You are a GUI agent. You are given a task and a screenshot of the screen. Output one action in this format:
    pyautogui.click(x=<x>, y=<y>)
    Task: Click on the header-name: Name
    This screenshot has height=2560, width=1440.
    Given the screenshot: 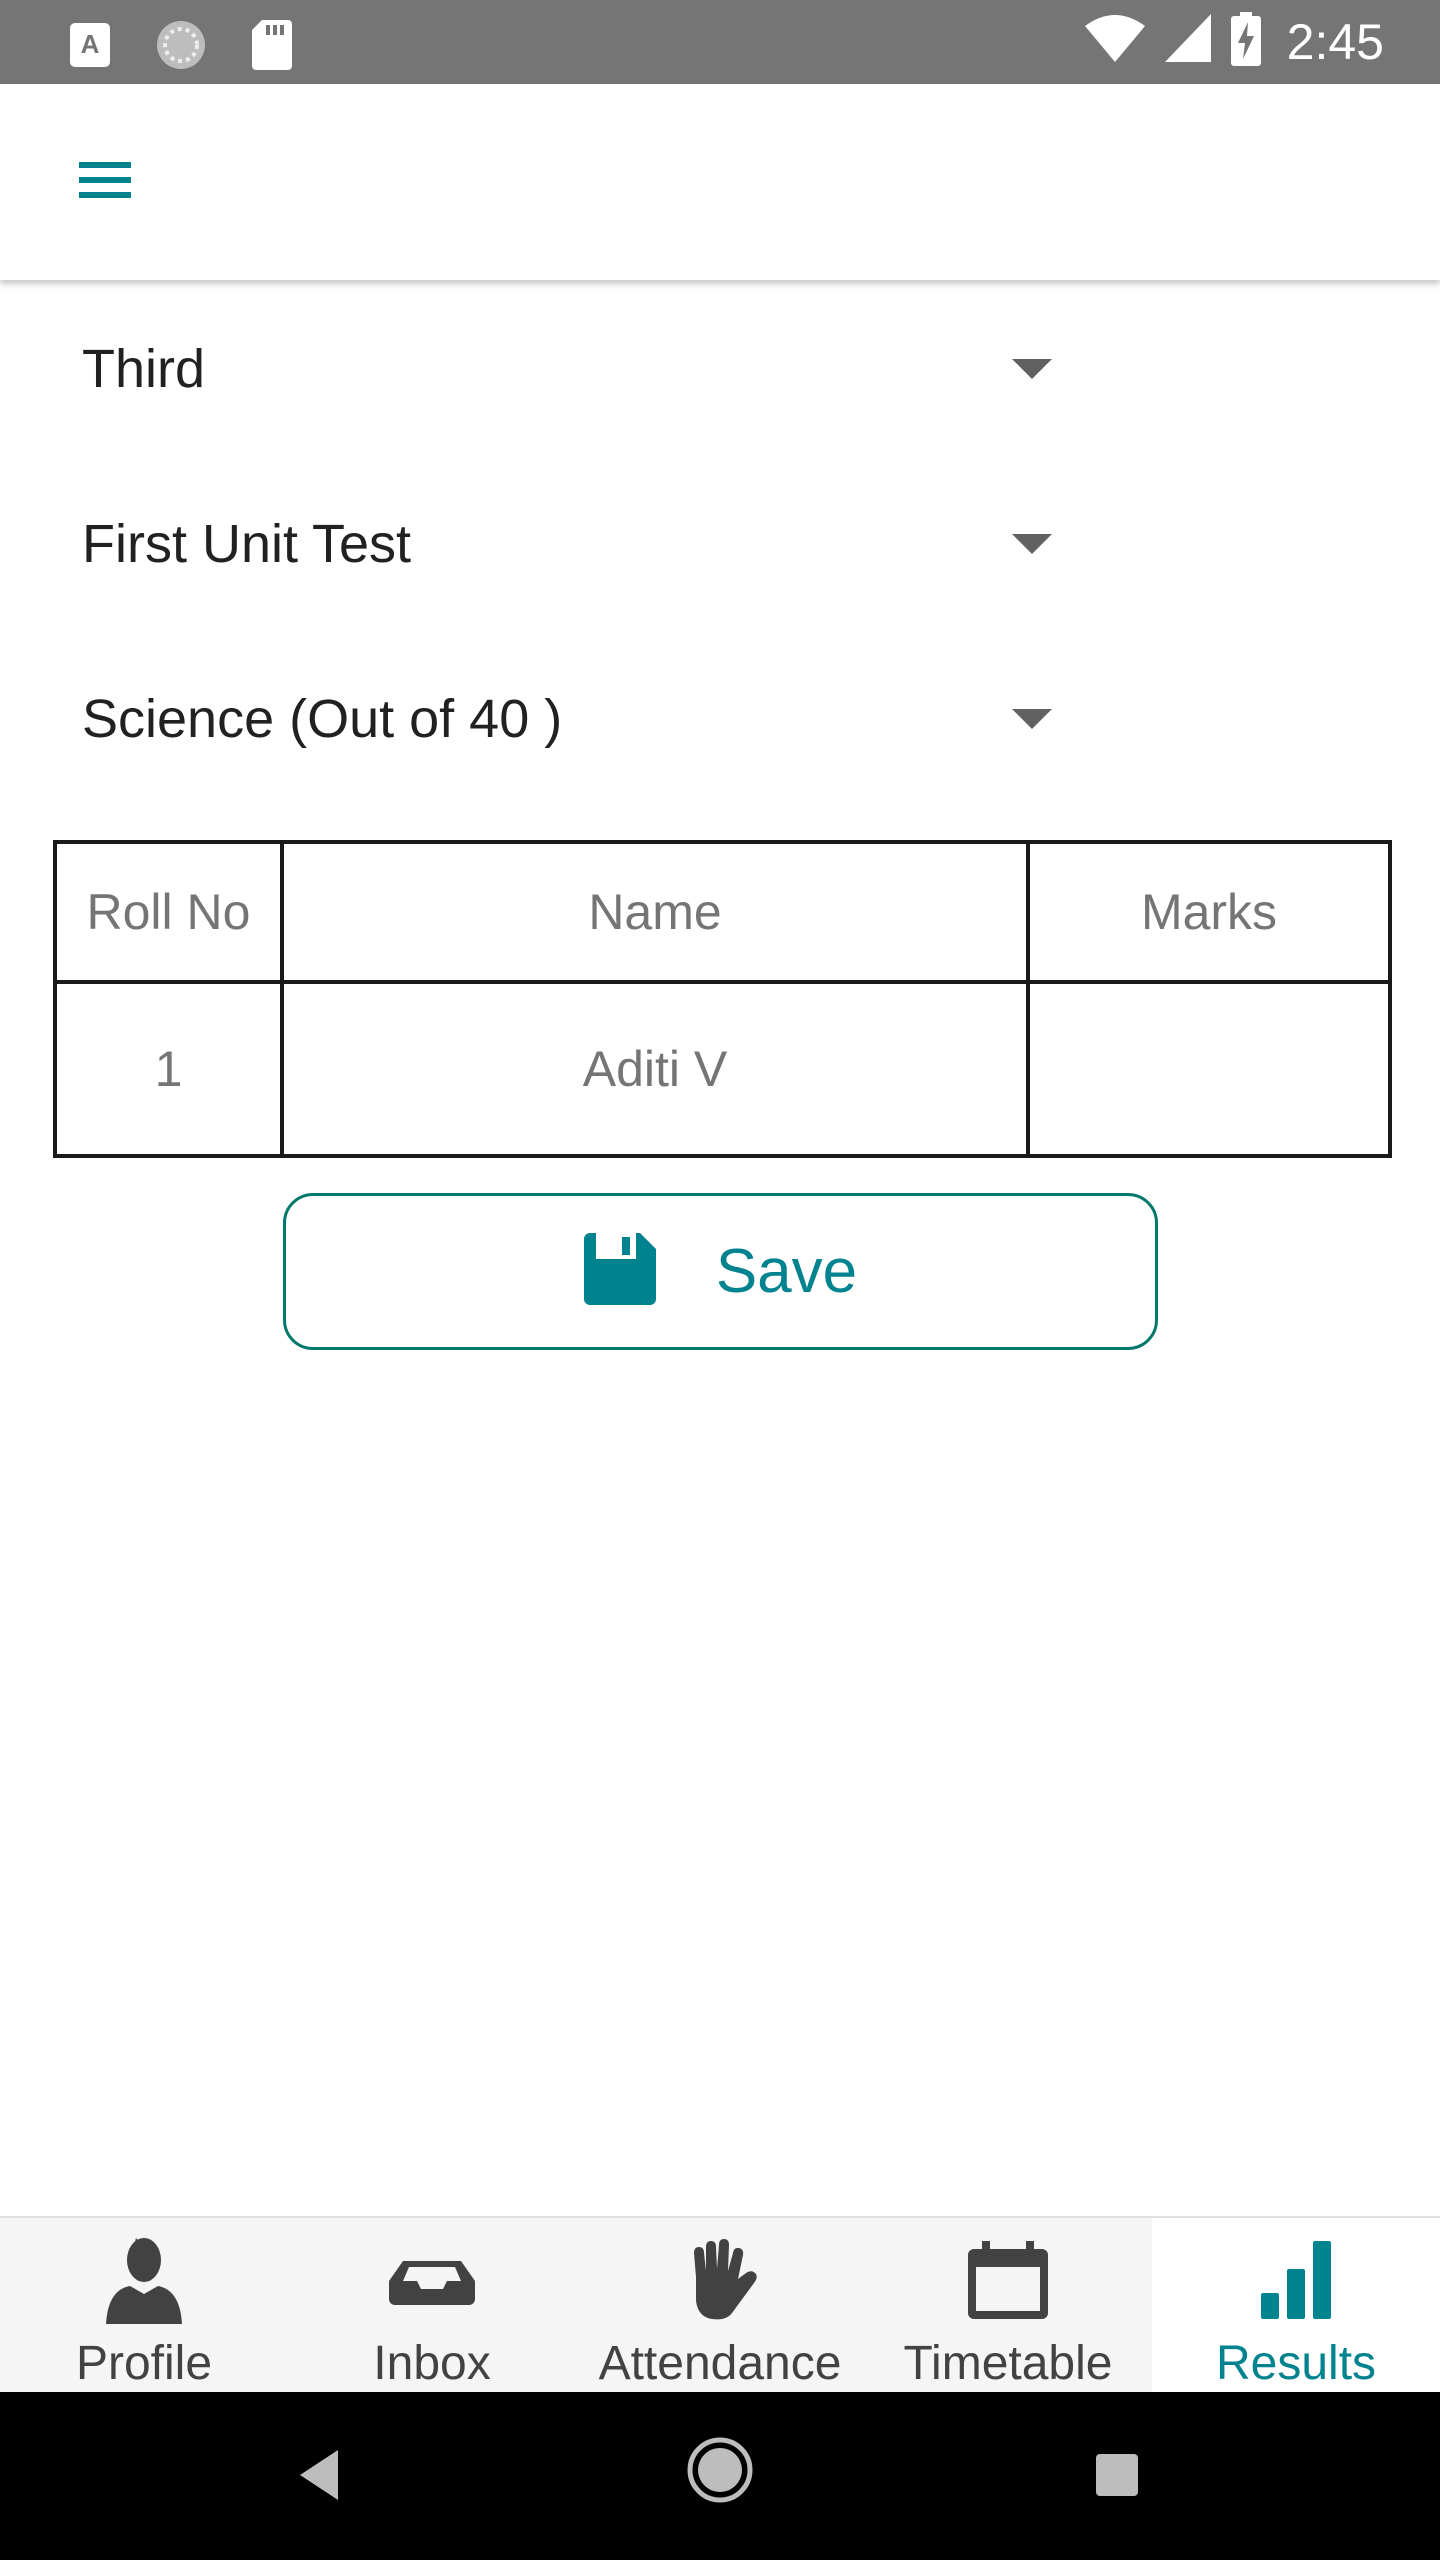 What is the action you would take?
    pyautogui.click(x=655, y=912)
    